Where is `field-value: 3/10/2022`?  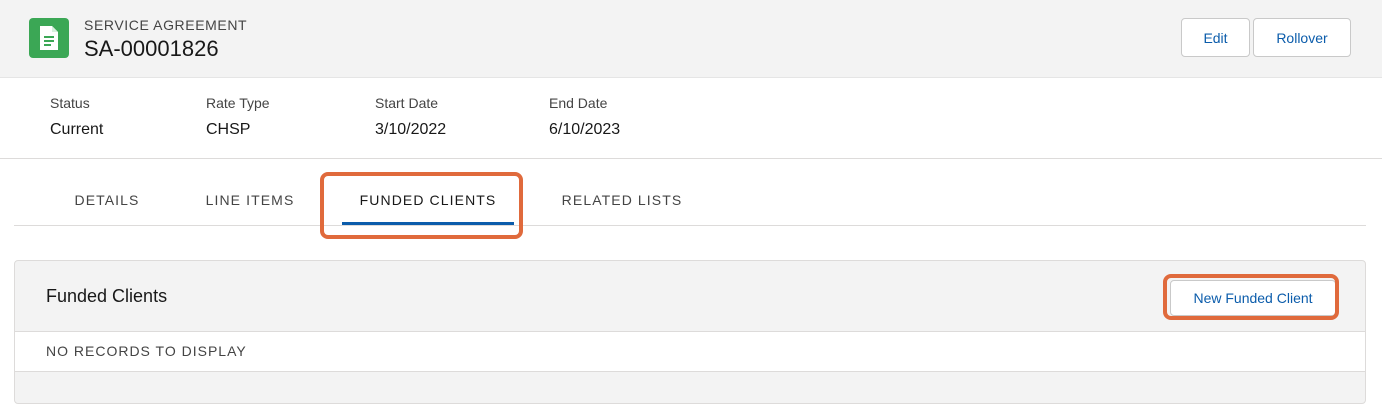 field-value: 3/10/2022 is located at coordinates (411, 129).